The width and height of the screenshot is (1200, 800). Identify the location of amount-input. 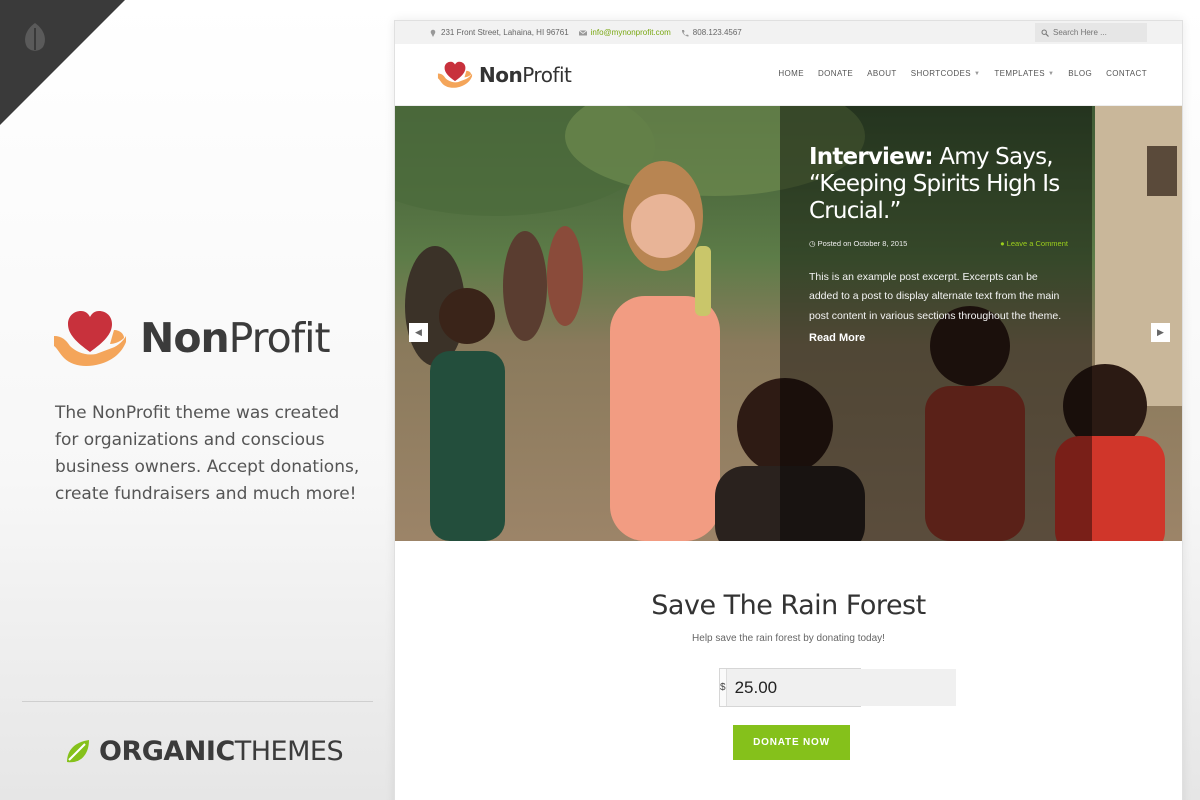
(841, 687).